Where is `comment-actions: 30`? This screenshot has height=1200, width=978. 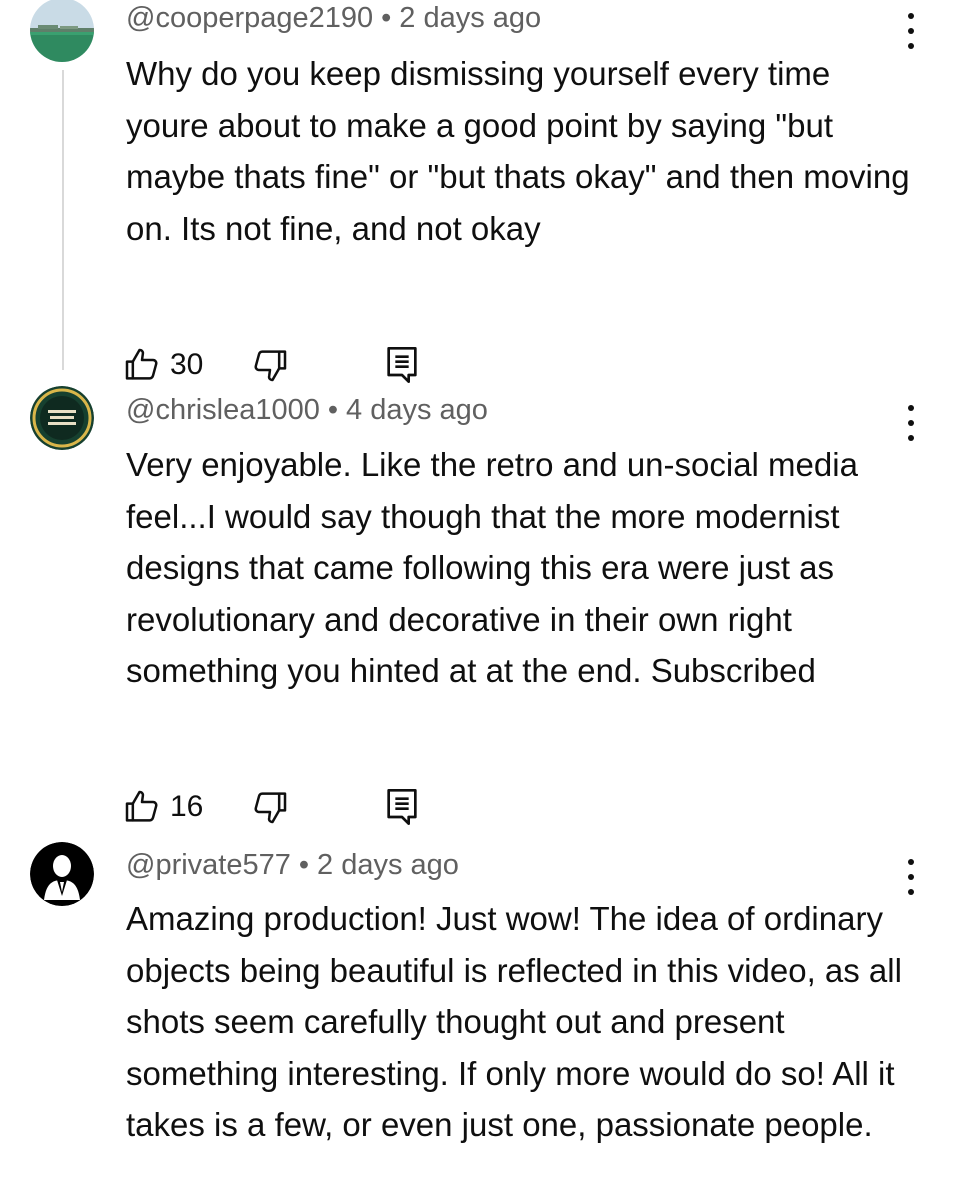
comment-actions: 30 is located at coordinates (271, 365).